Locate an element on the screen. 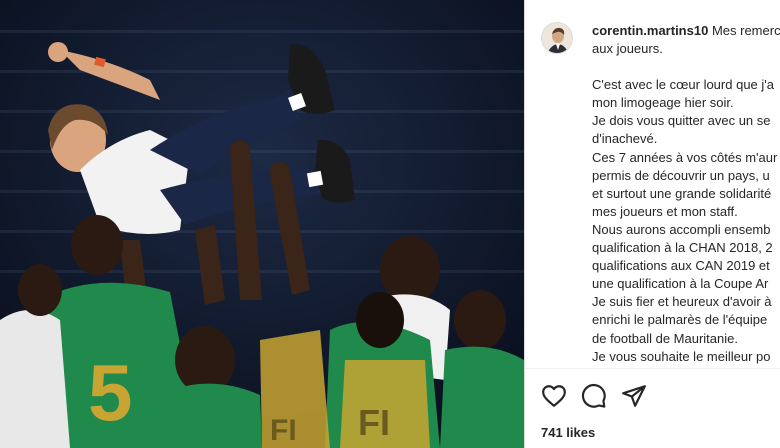  avatar is located at coordinates (557, 38).